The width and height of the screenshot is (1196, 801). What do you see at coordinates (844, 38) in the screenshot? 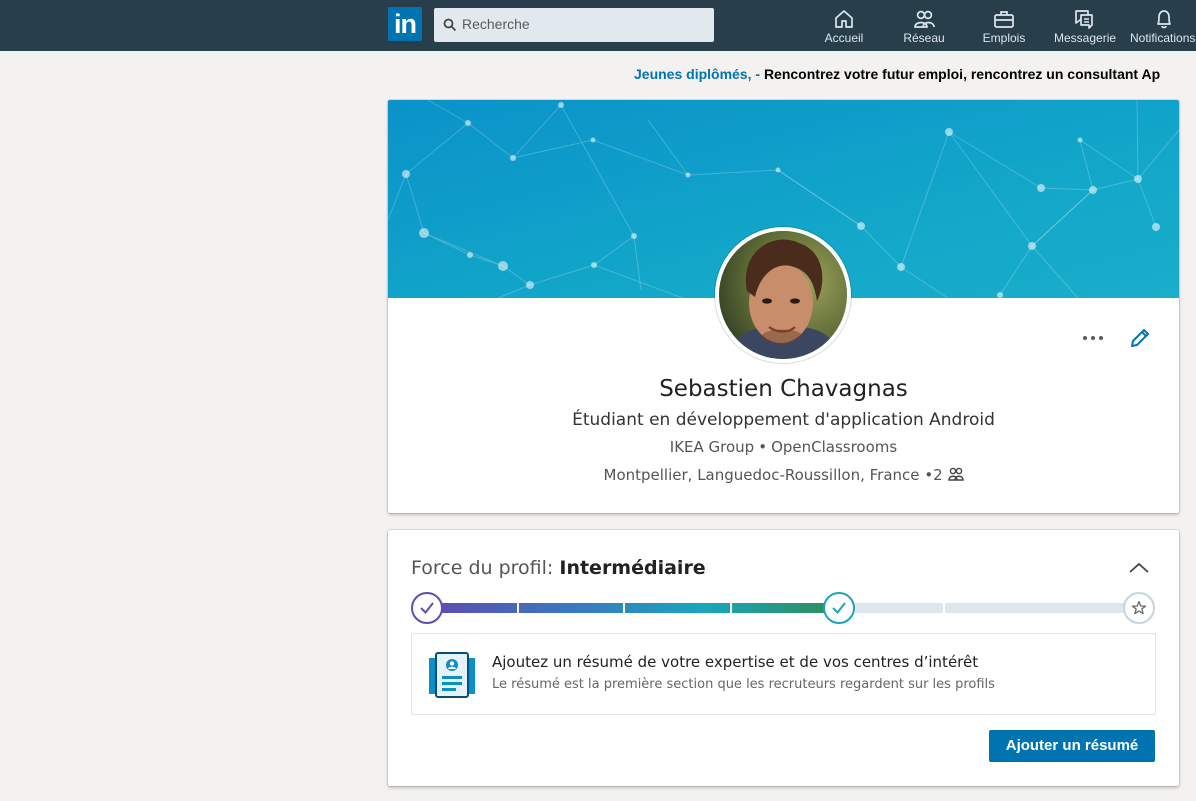
I see `nav-home-label: Accueil` at bounding box center [844, 38].